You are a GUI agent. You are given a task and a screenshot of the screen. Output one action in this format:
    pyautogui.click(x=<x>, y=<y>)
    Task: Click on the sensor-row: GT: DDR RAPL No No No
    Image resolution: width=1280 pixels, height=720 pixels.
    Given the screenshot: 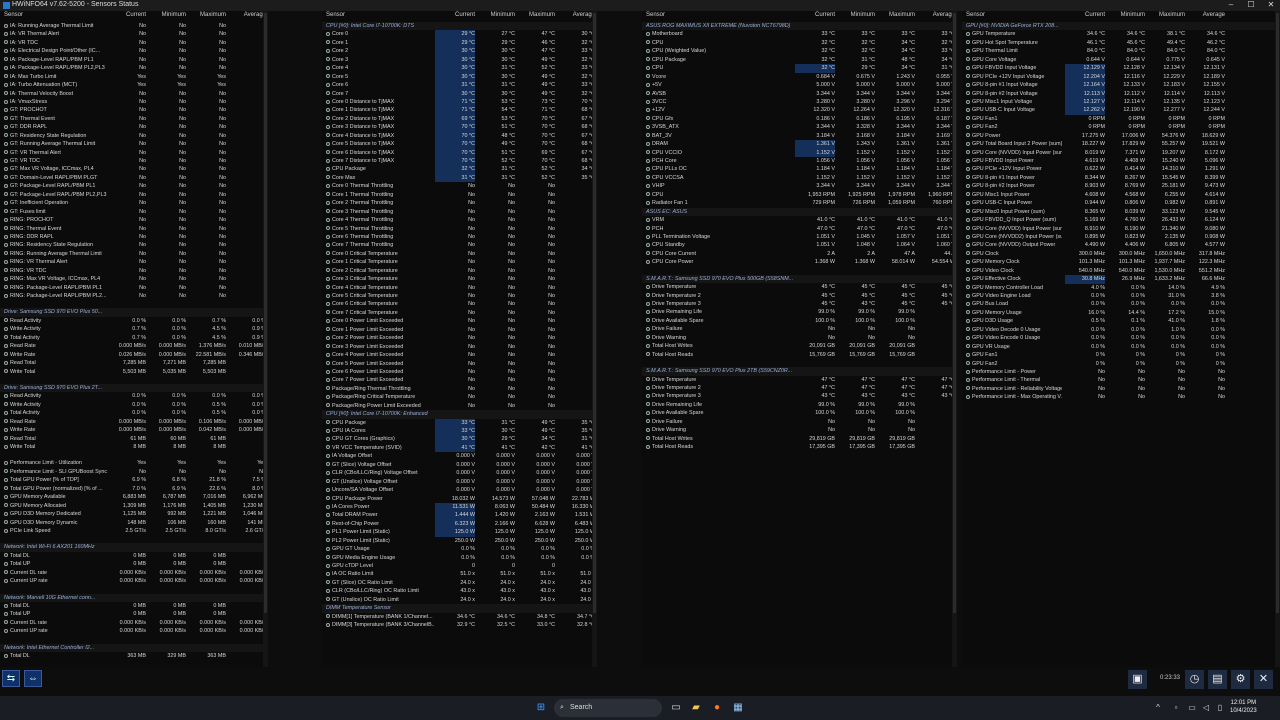 What is the action you would take?
    pyautogui.click(x=134, y=127)
    